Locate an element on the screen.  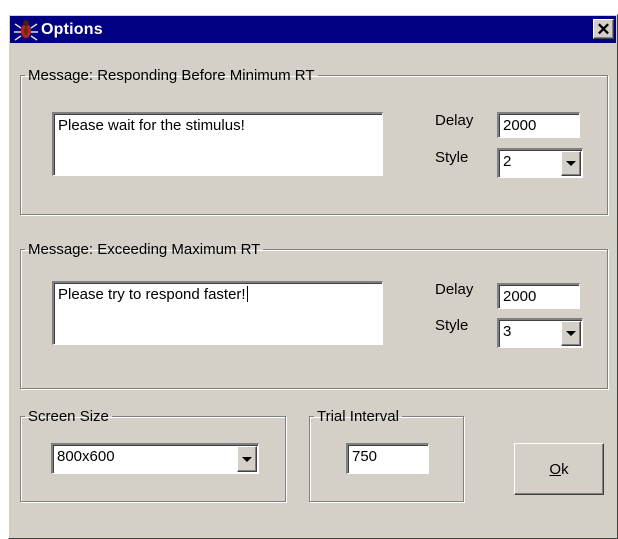
before-min-rt-delay-value: 2000 is located at coordinates (520, 125).